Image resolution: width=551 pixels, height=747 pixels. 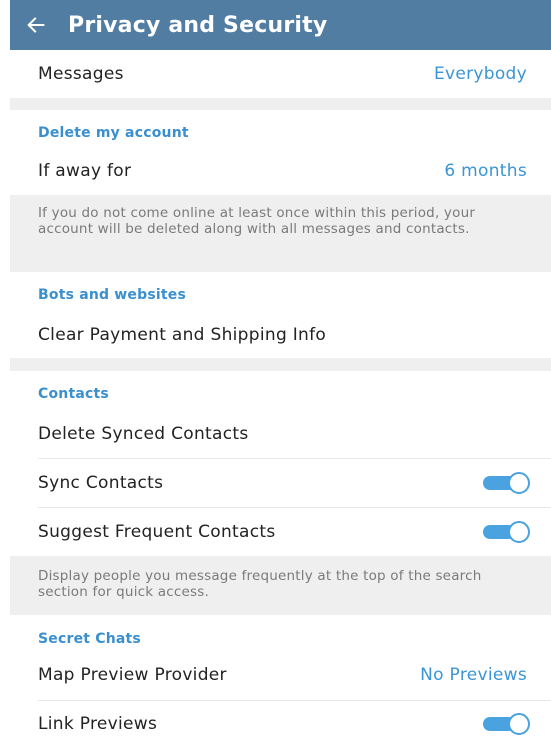 I want to click on if-away-label: If away for, so click(x=85, y=171).